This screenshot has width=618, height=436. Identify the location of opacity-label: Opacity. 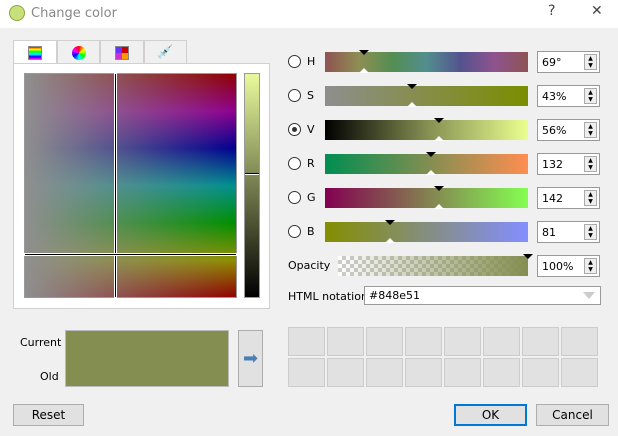
(309, 265).